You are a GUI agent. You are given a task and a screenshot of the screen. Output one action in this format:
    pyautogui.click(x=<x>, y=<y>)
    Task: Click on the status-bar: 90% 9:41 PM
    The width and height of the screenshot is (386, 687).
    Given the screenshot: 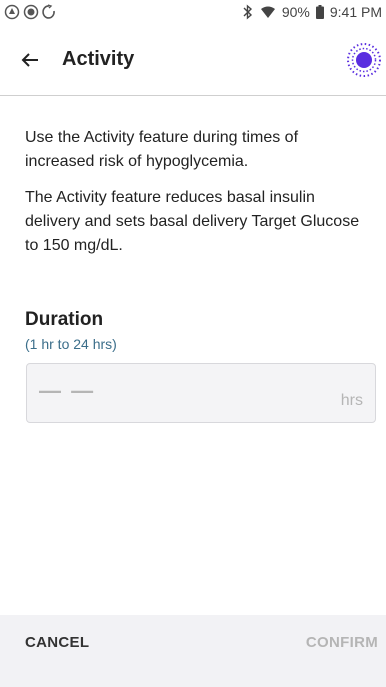 What is the action you would take?
    pyautogui.click(x=193, y=12)
    